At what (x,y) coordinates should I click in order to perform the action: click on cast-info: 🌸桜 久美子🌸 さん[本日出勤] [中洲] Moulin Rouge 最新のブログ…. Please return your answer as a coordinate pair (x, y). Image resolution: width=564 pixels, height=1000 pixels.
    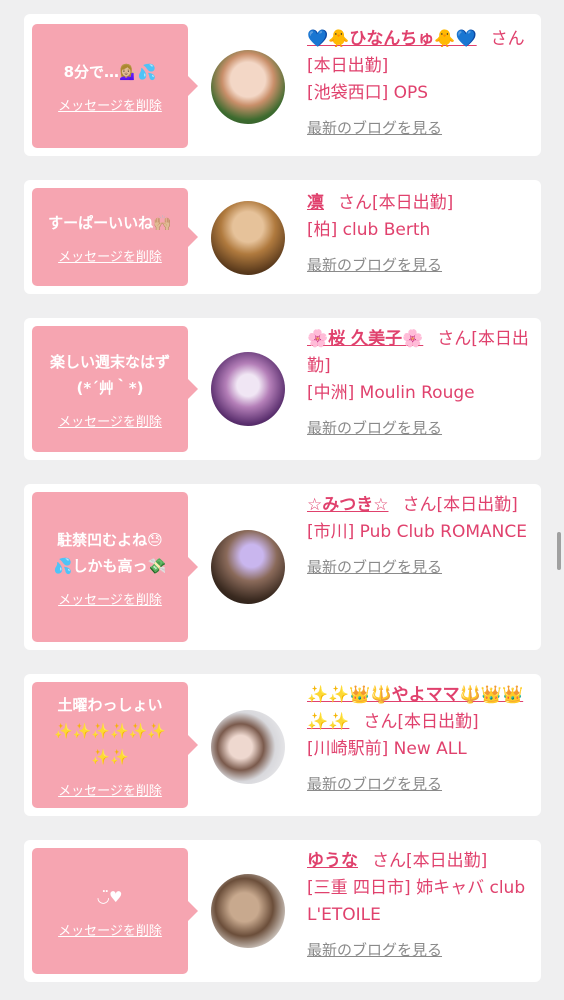
    Looking at the image, I should click on (420, 384).